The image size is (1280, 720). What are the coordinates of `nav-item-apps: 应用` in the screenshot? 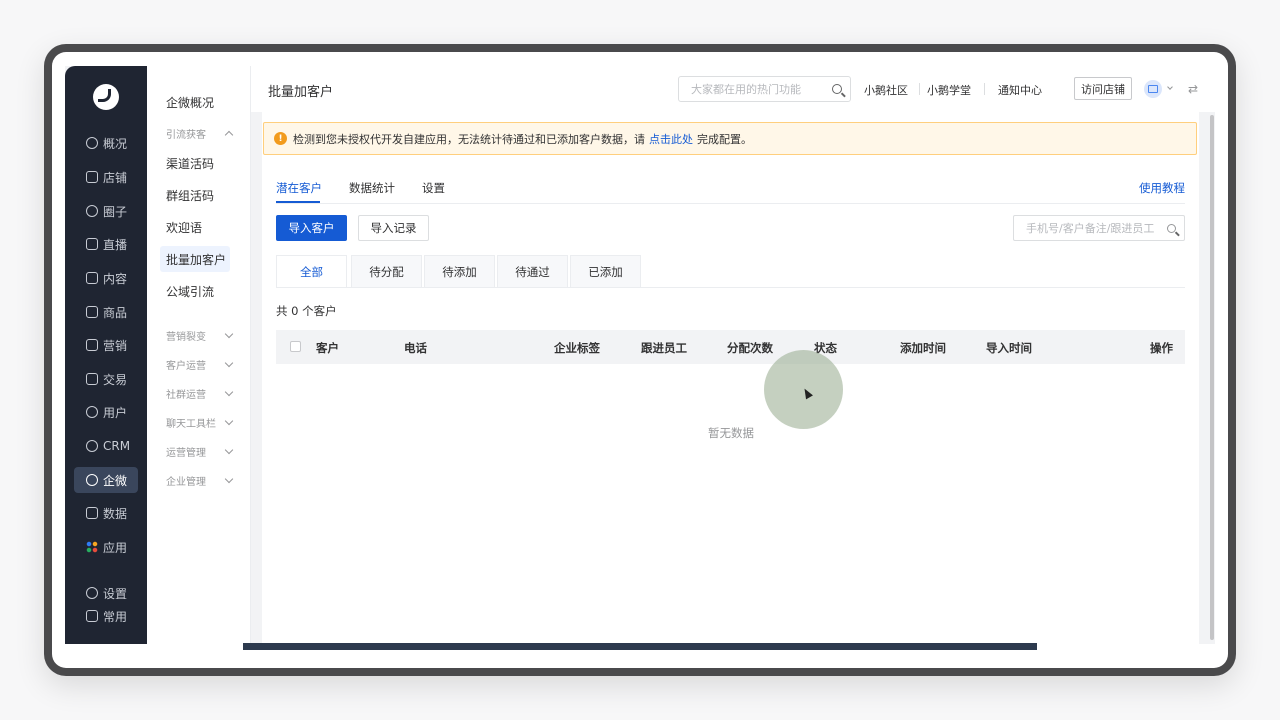 It's located at (106, 547).